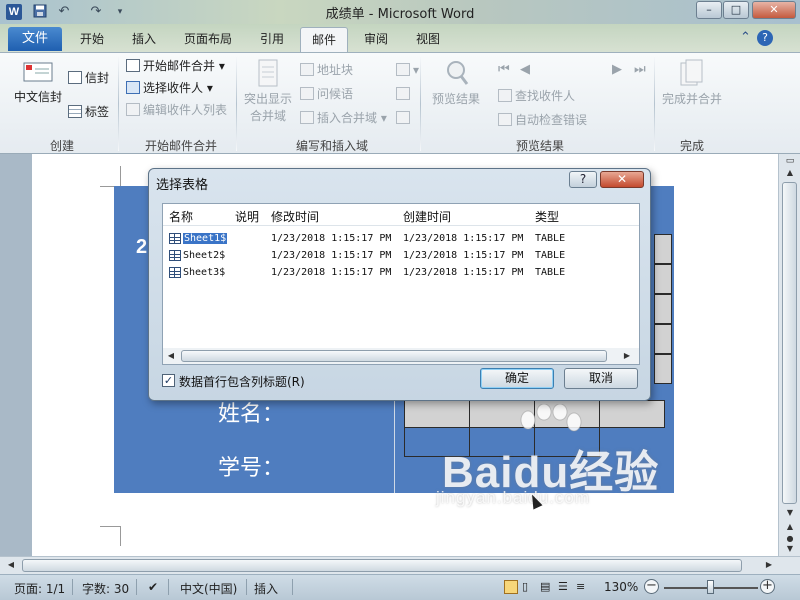 This screenshot has height=600, width=800. What do you see at coordinates (456, 83) in the screenshot?
I see `preview-results-button: 预览结果` at bounding box center [456, 83].